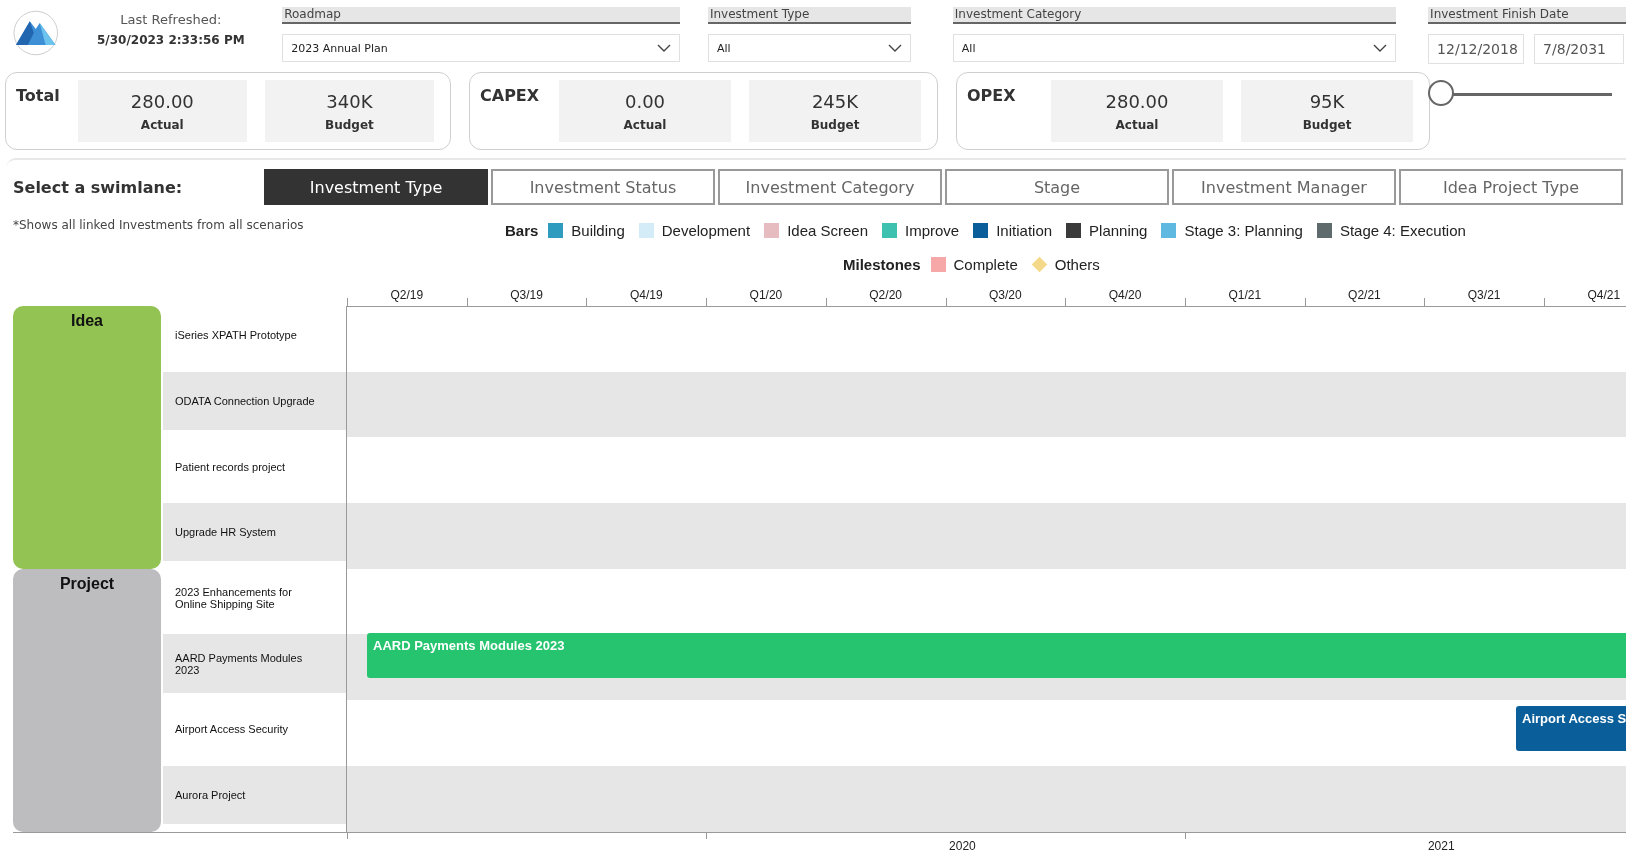  I want to click on swimlane-tab: Investment Status, so click(603, 187).